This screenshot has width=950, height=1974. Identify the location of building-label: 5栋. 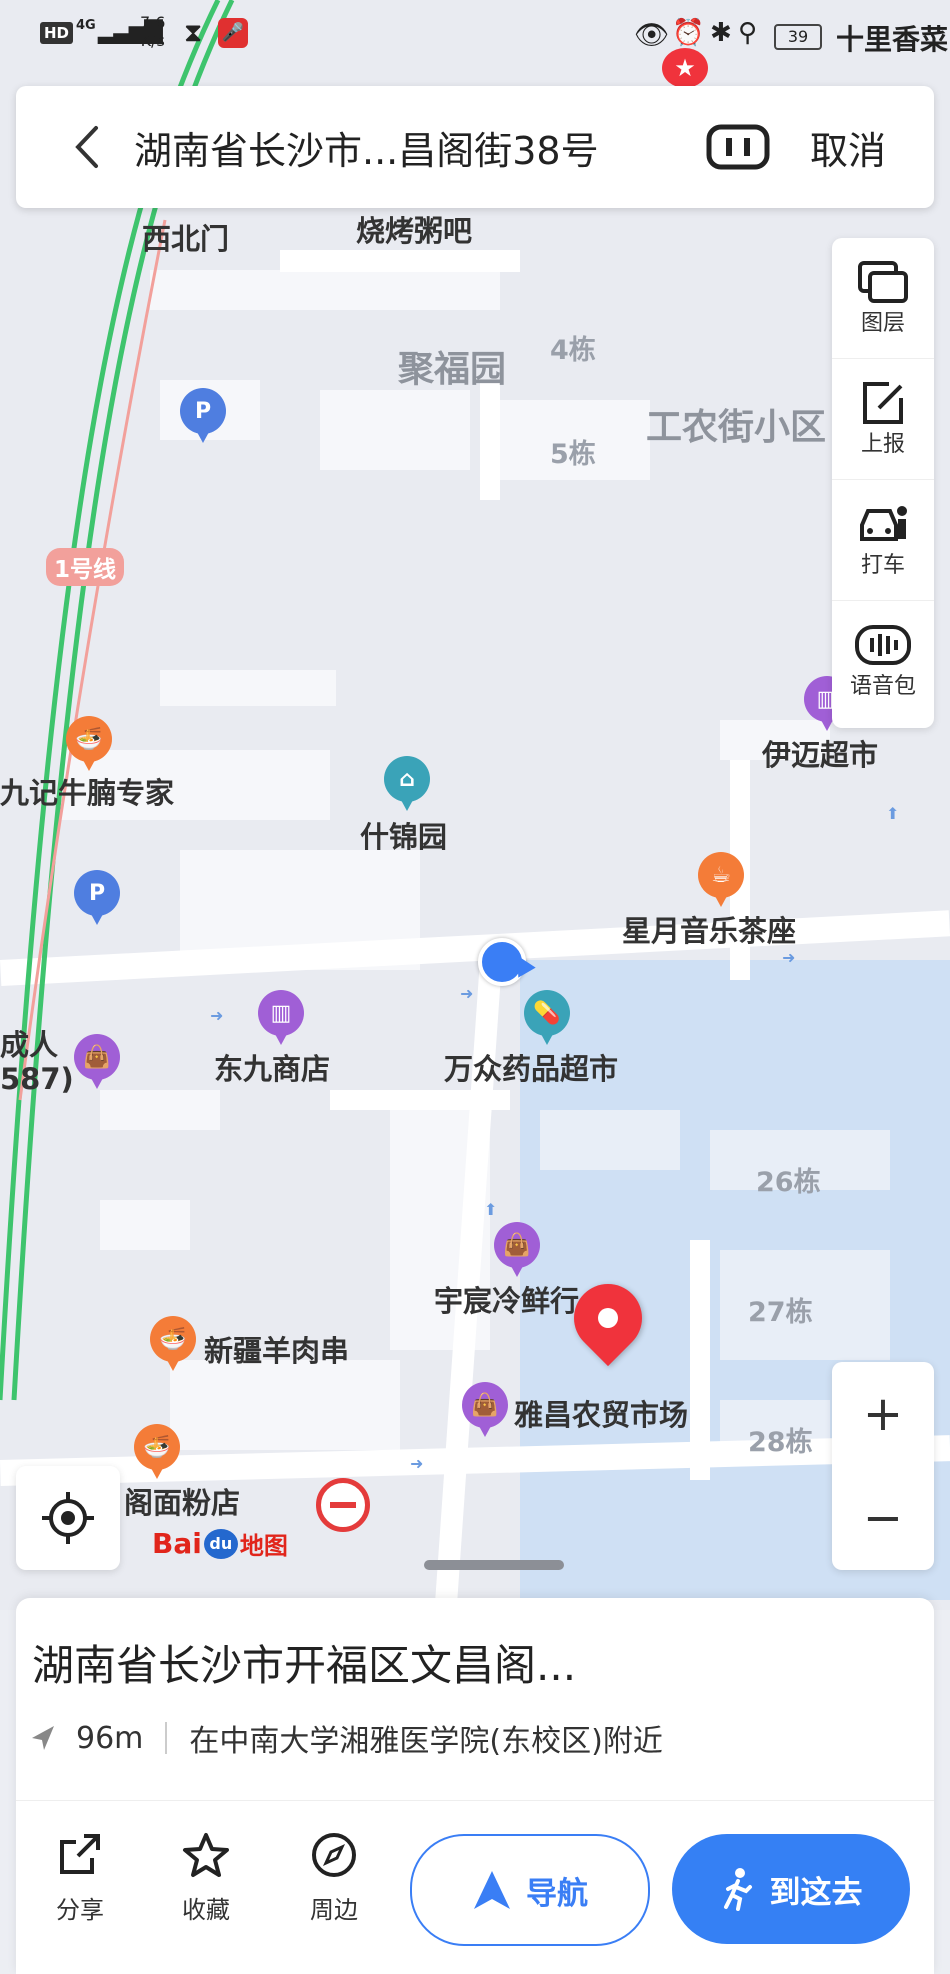
(573, 454).